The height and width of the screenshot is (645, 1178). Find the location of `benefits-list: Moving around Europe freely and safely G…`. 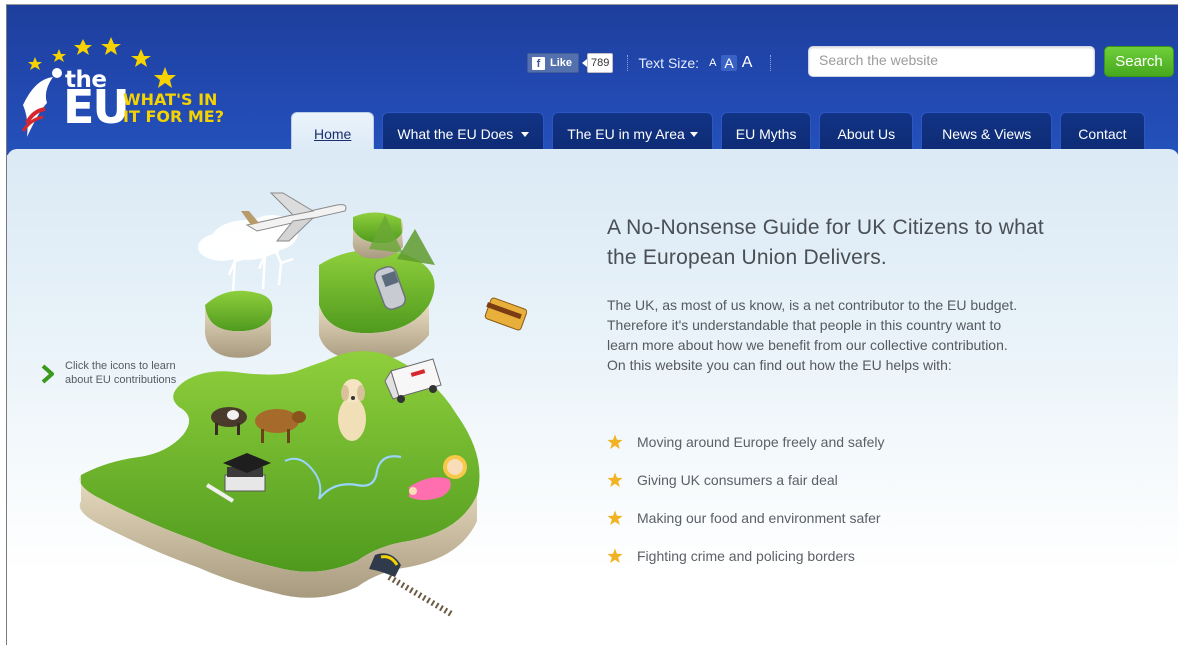

benefits-list: Moving around Europe freely and safely G… is located at coordinates (745, 499).